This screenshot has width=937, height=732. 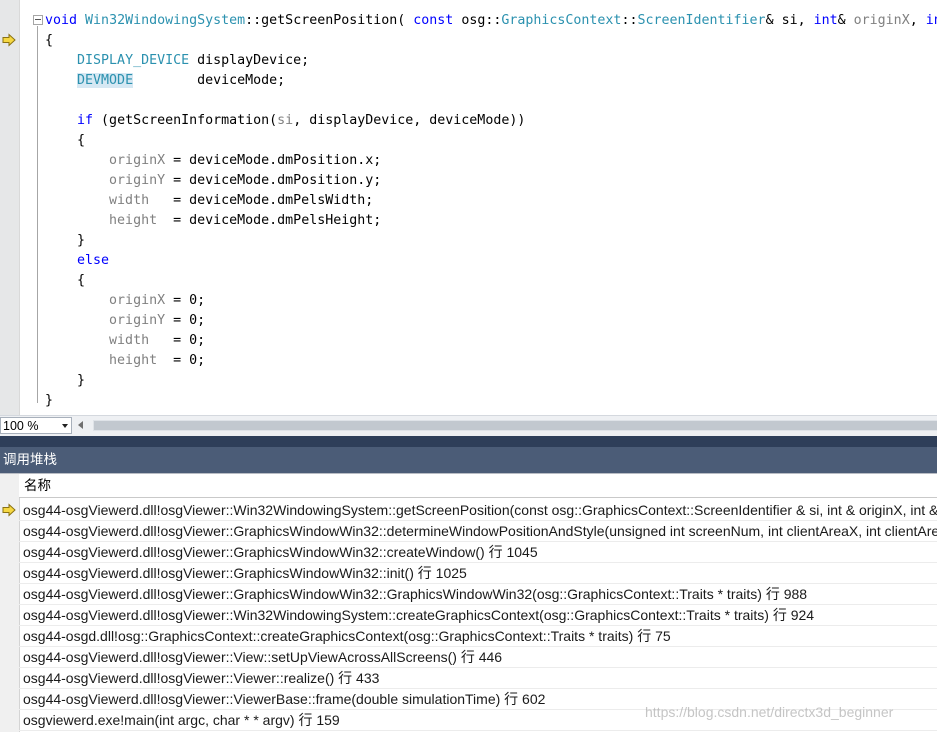 I want to click on indicator-margin, so click(x=10, y=207).